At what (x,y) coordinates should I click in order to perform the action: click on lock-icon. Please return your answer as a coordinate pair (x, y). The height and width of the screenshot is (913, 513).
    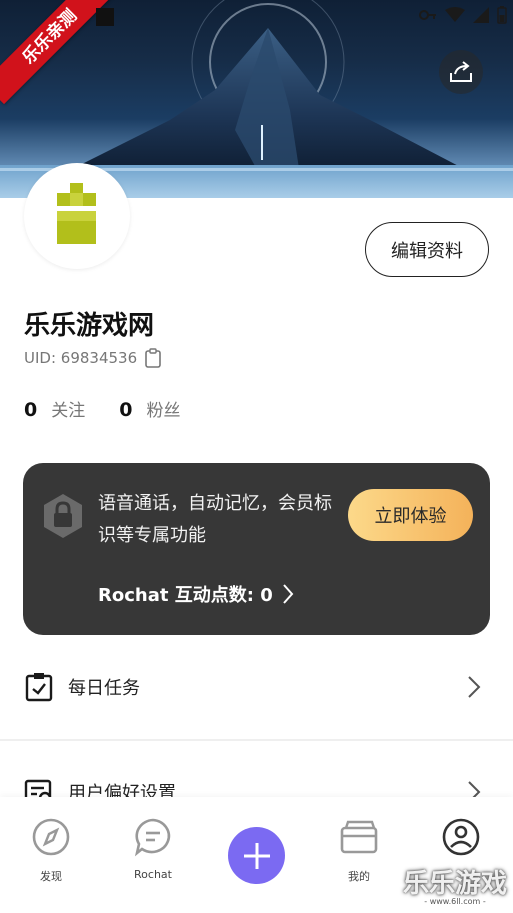
    Looking at the image, I should click on (63, 516).